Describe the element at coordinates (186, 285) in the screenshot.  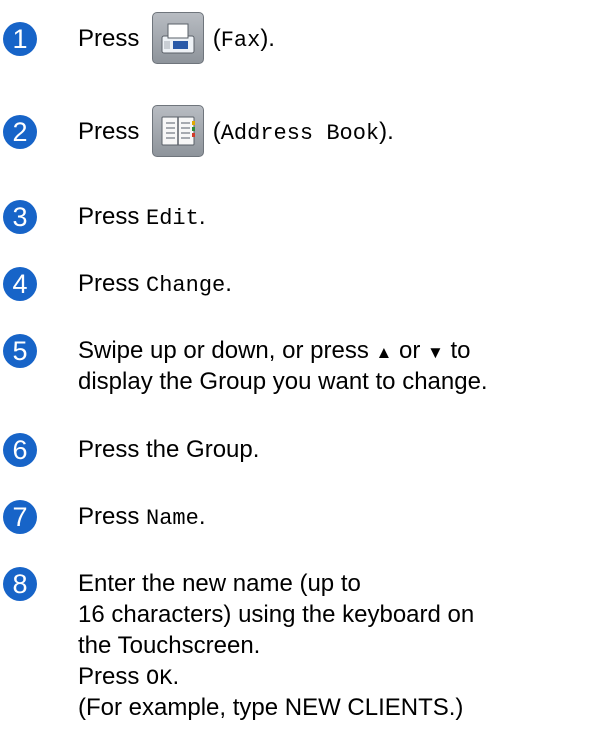
I see `change-key: Change` at that location.